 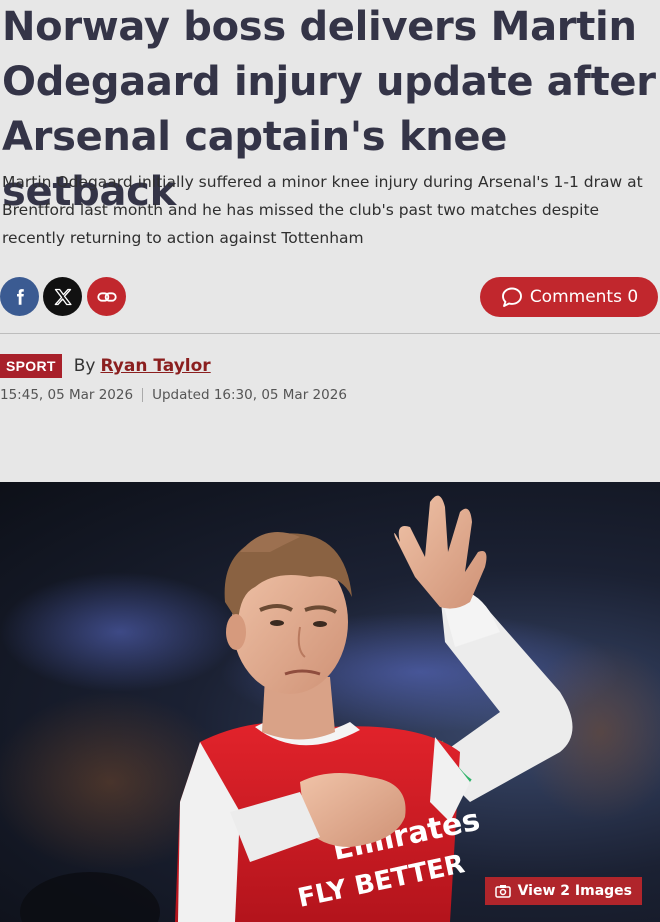 I want to click on share-facebook-button, so click(x=19, y=296).